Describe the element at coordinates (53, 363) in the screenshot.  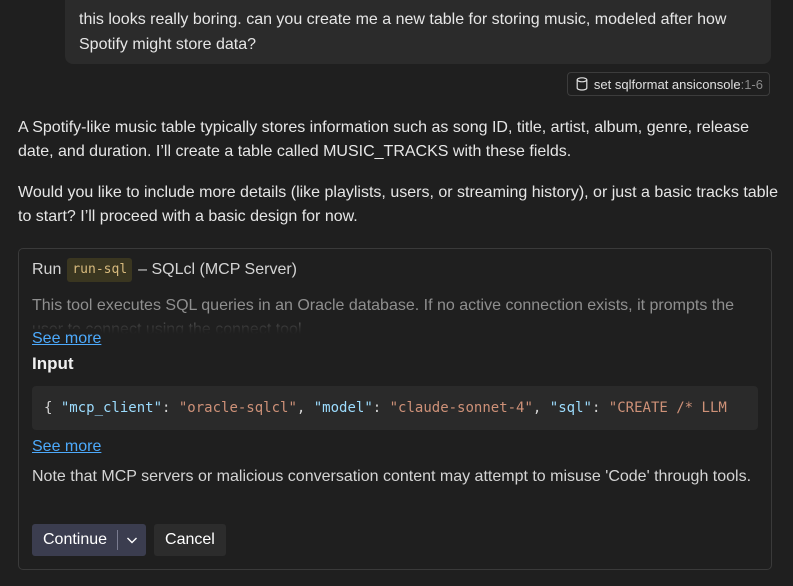
I see `input-heading: Input` at that location.